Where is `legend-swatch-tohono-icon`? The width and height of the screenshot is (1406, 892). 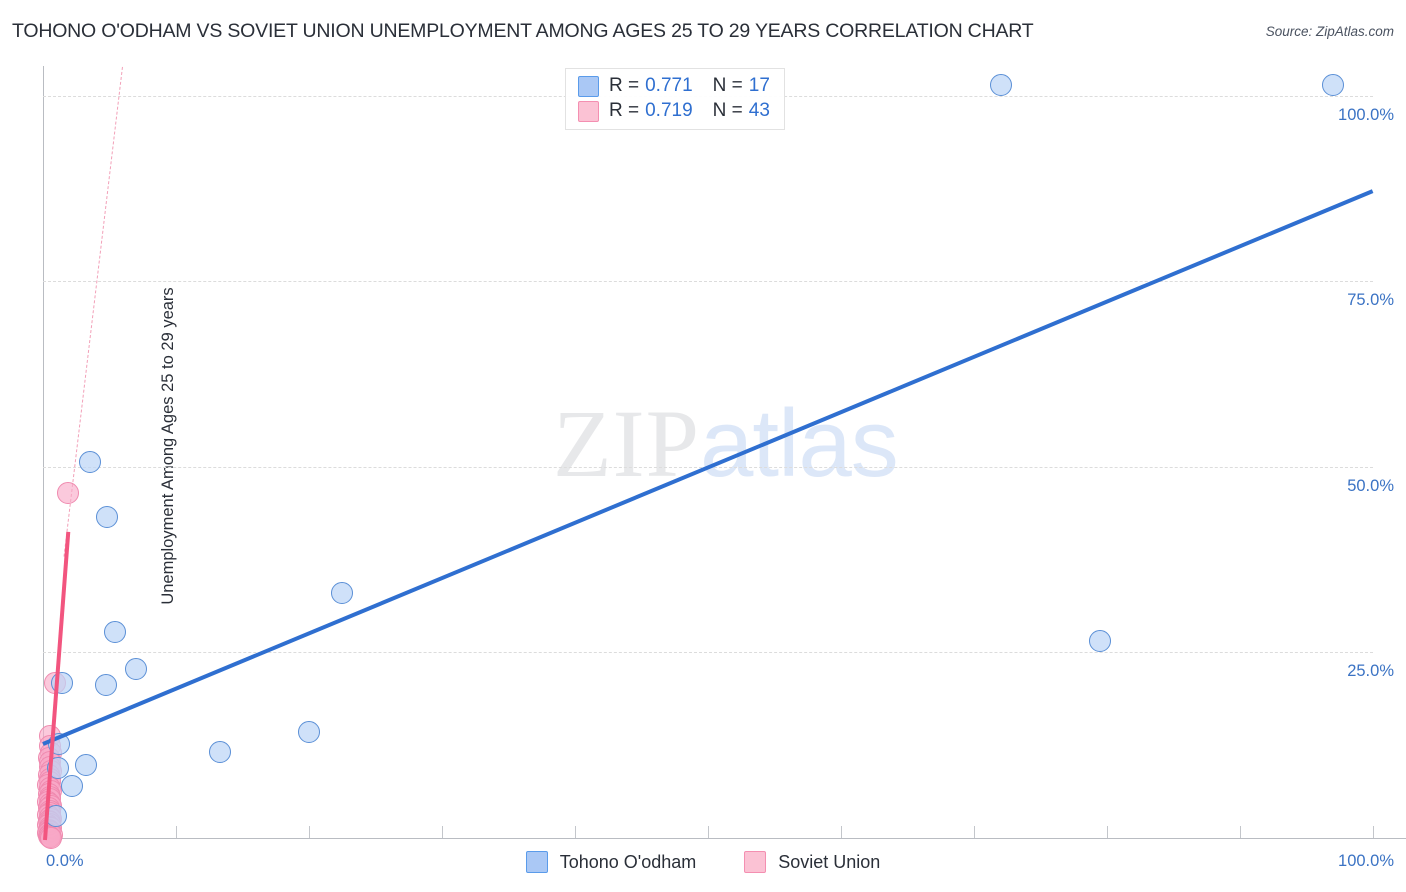
legend-swatch-tohono-icon is located at coordinates (536, 862).